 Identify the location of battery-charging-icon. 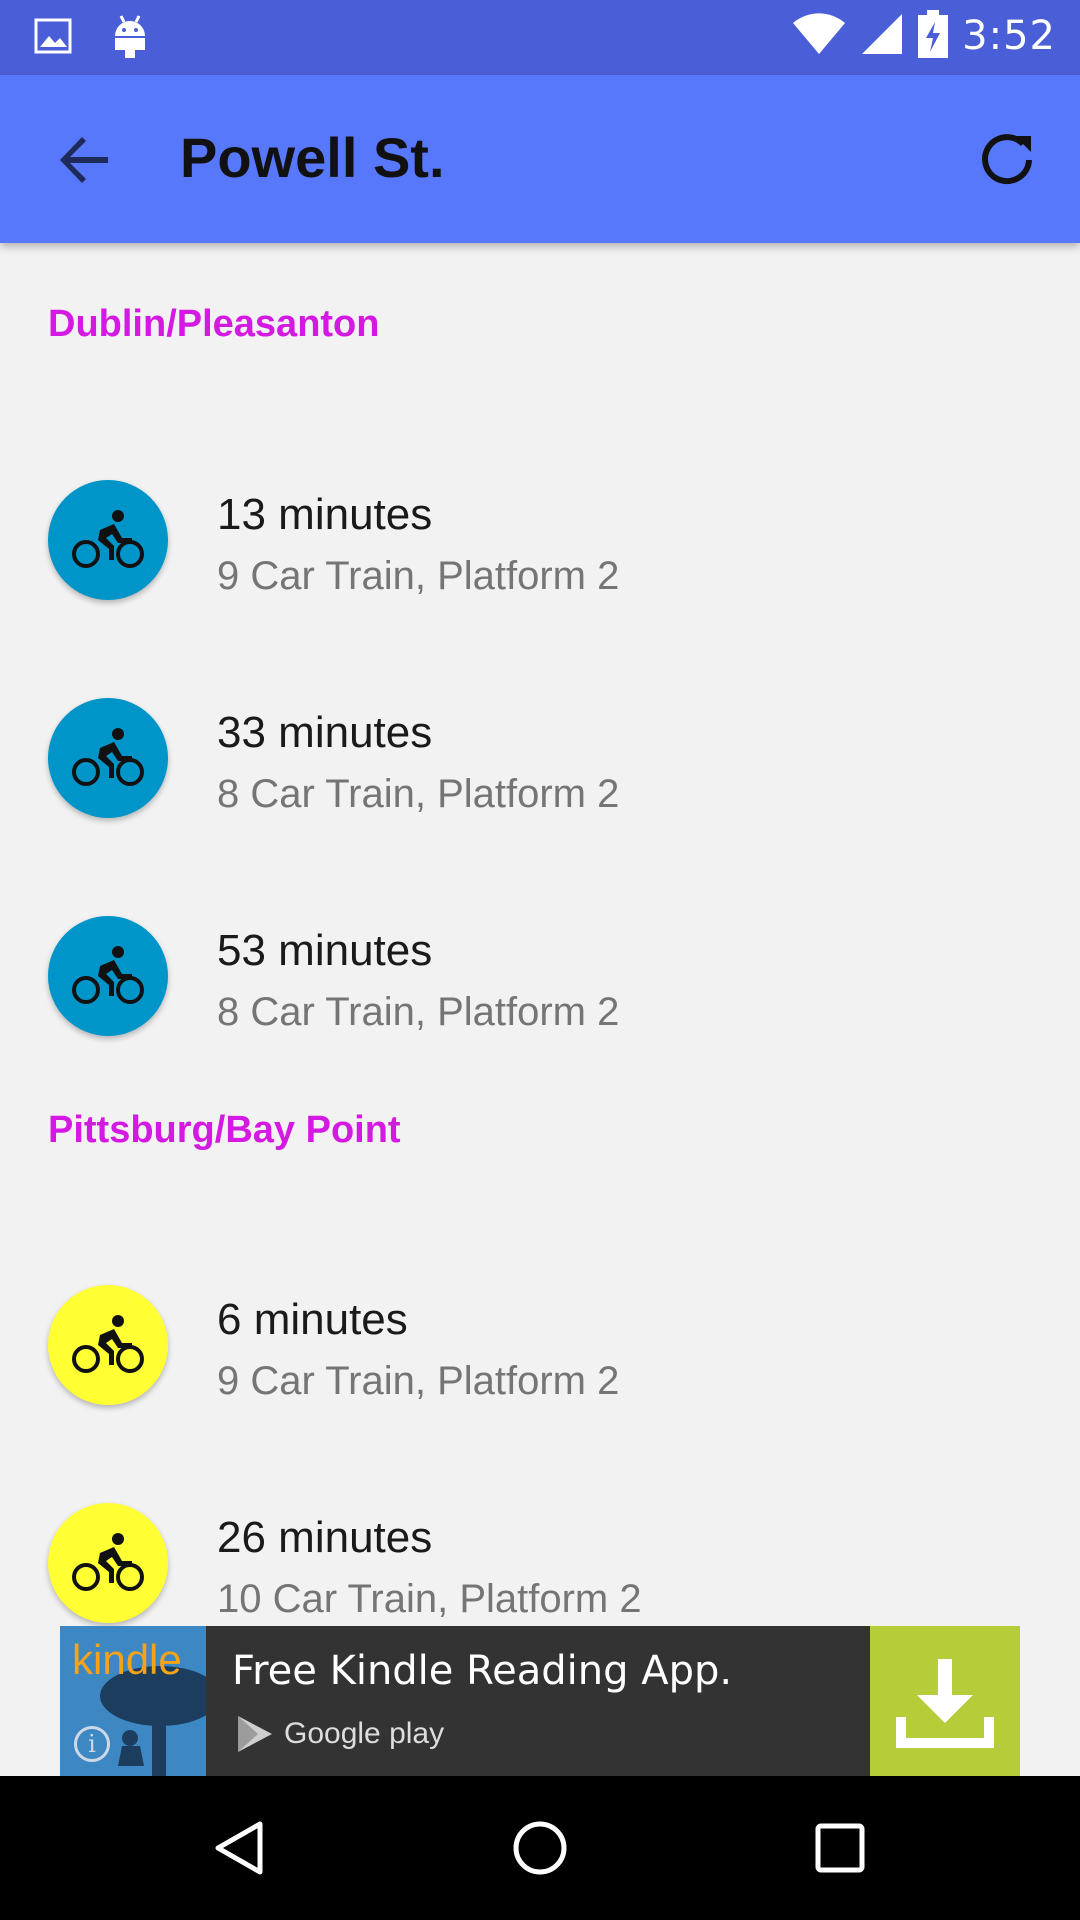
(933, 36).